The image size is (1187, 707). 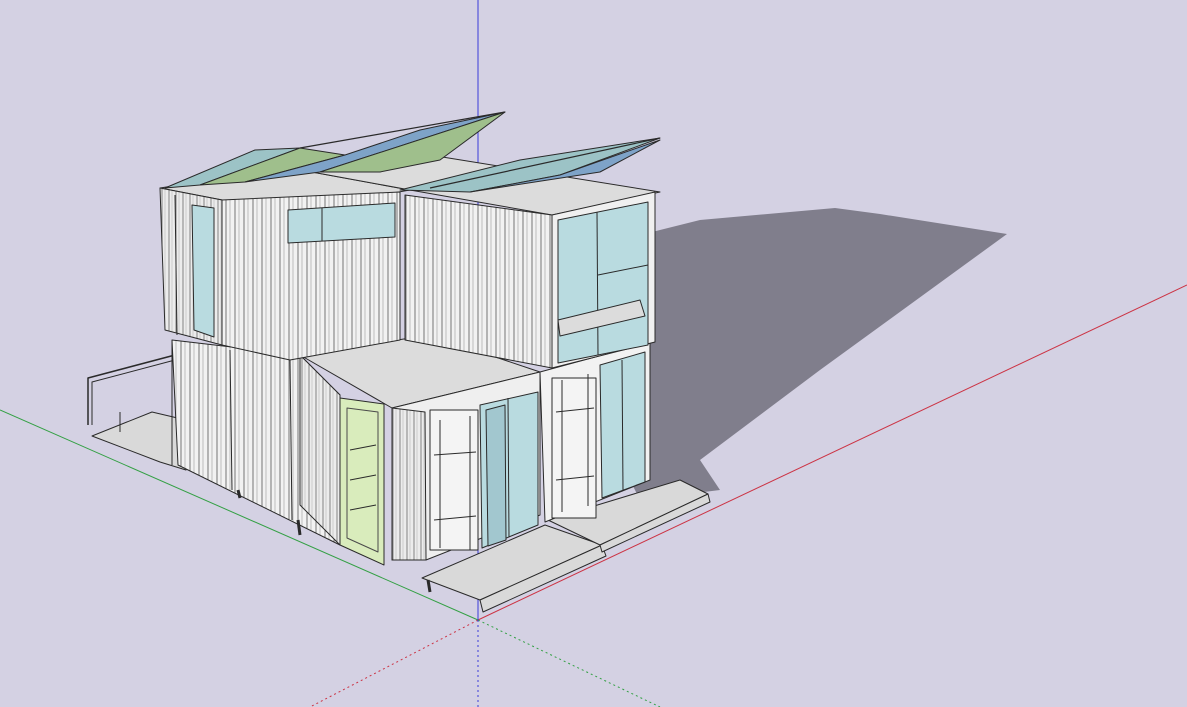 What do you see at coordinates (362, 481) in the screenshot?
I see `green-stair-door` at bounding box center [362, 481].